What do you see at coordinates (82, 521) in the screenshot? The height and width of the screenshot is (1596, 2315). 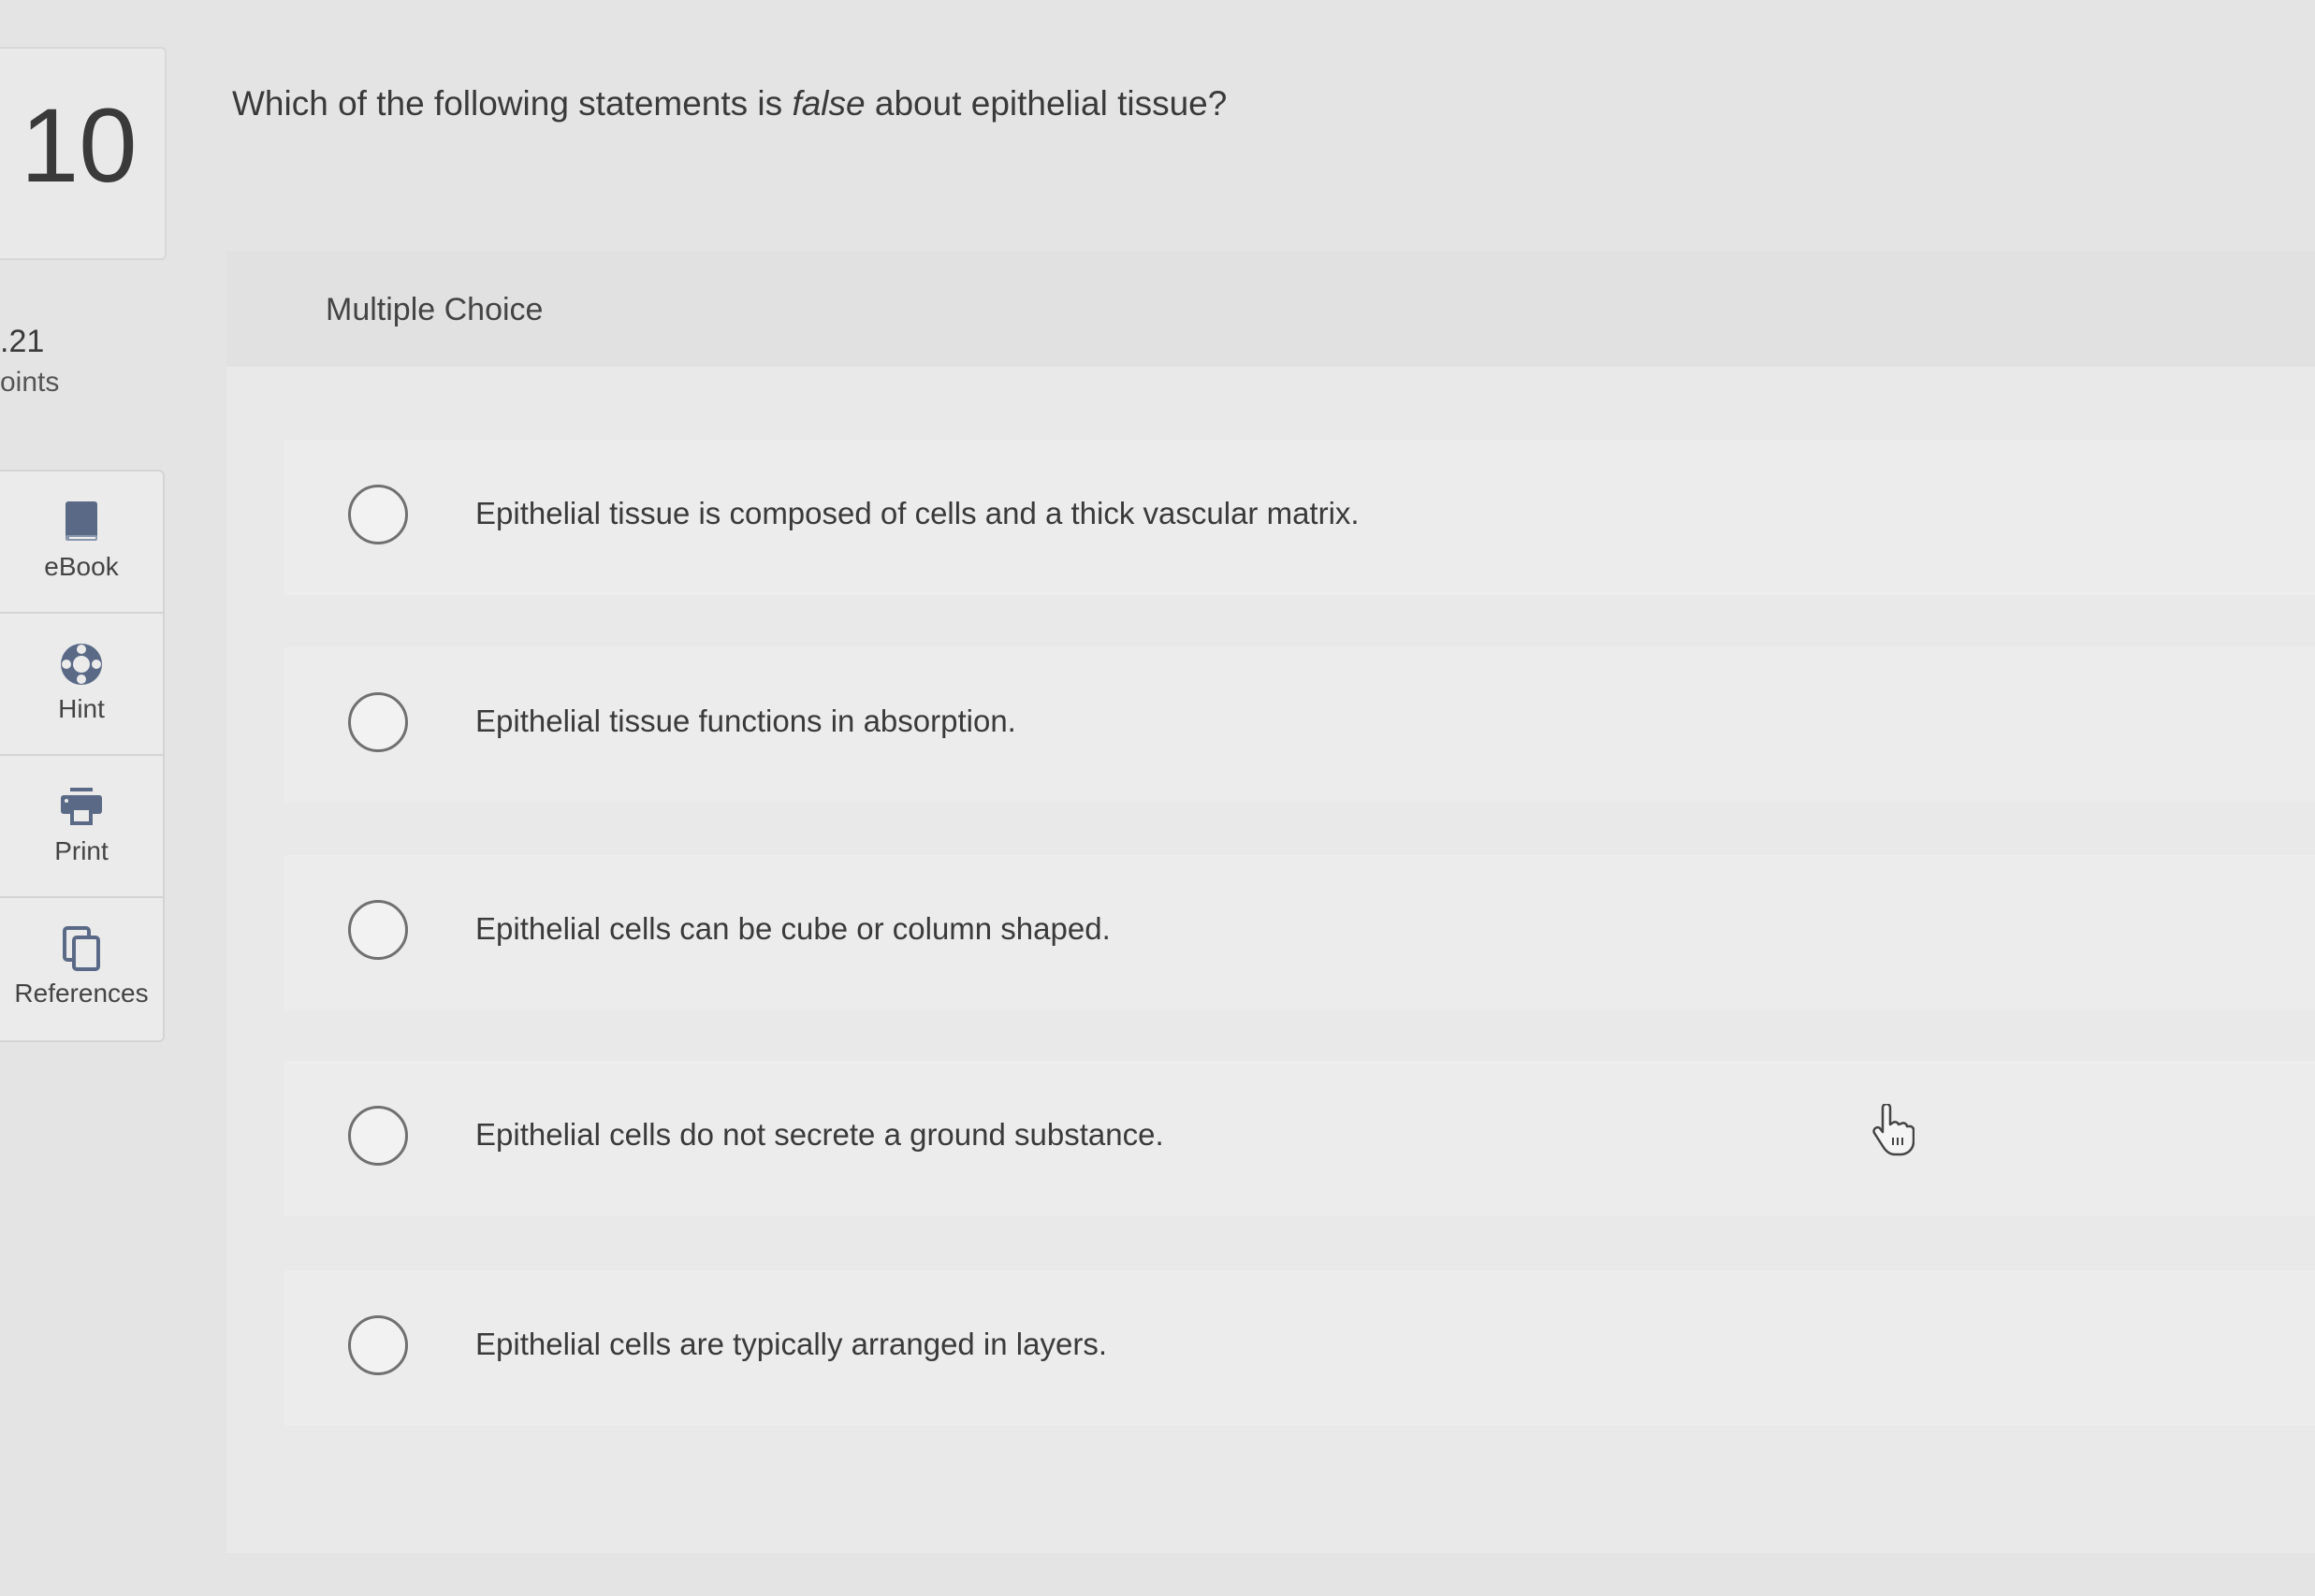 I see `book-icon` at bounding box center [82, 521].